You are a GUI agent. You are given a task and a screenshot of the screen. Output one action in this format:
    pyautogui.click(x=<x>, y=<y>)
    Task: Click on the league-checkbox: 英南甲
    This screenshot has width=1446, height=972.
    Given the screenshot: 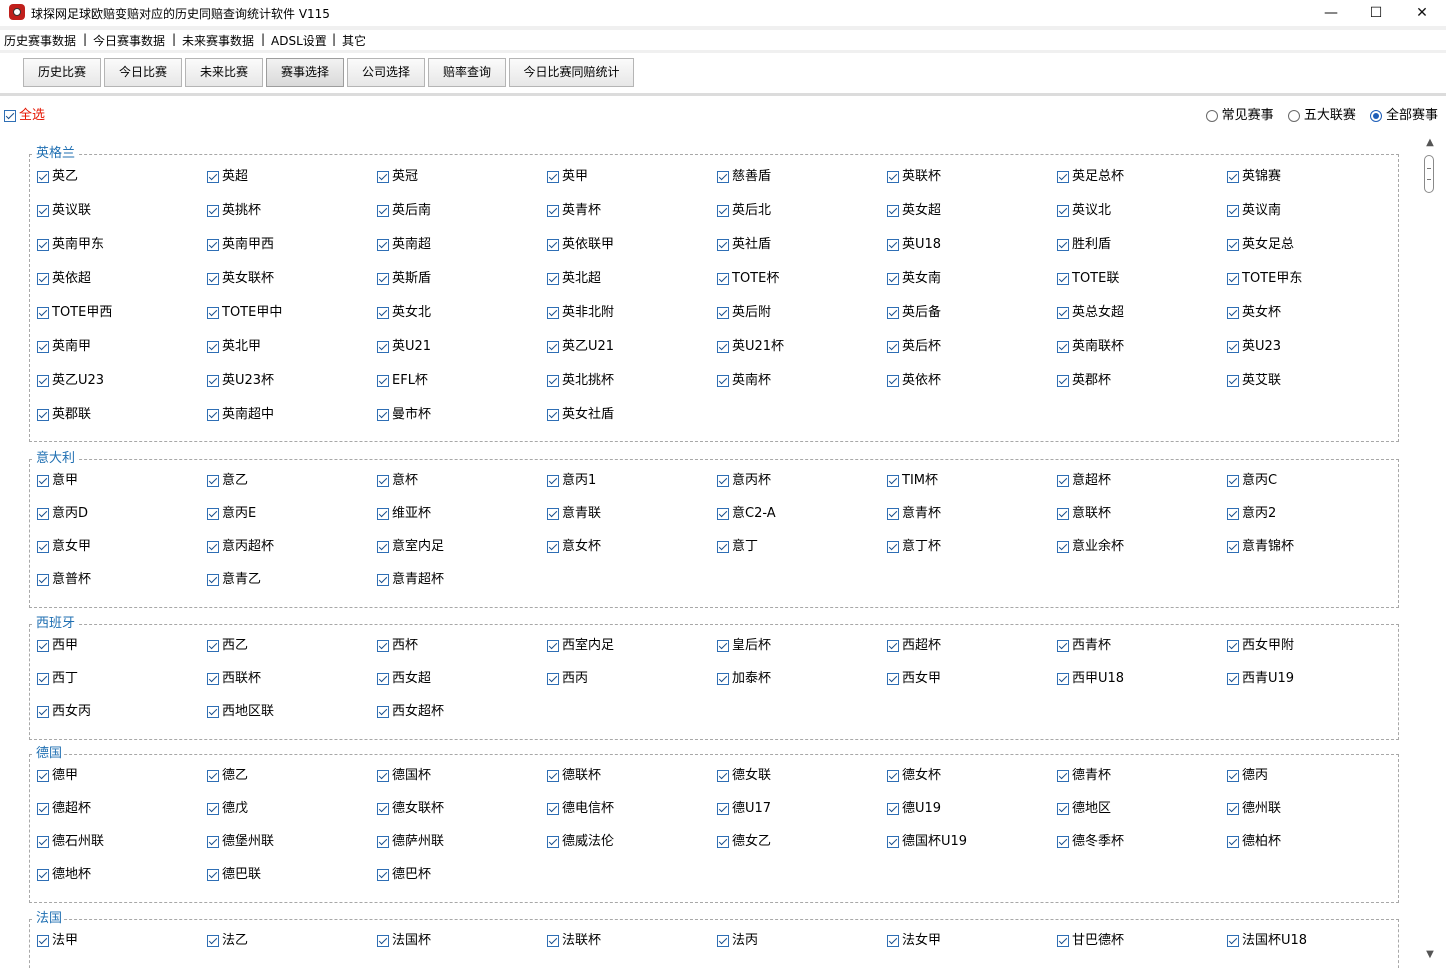 What is the action you would take?
    pyautogui.click(x=64, y=347)
    